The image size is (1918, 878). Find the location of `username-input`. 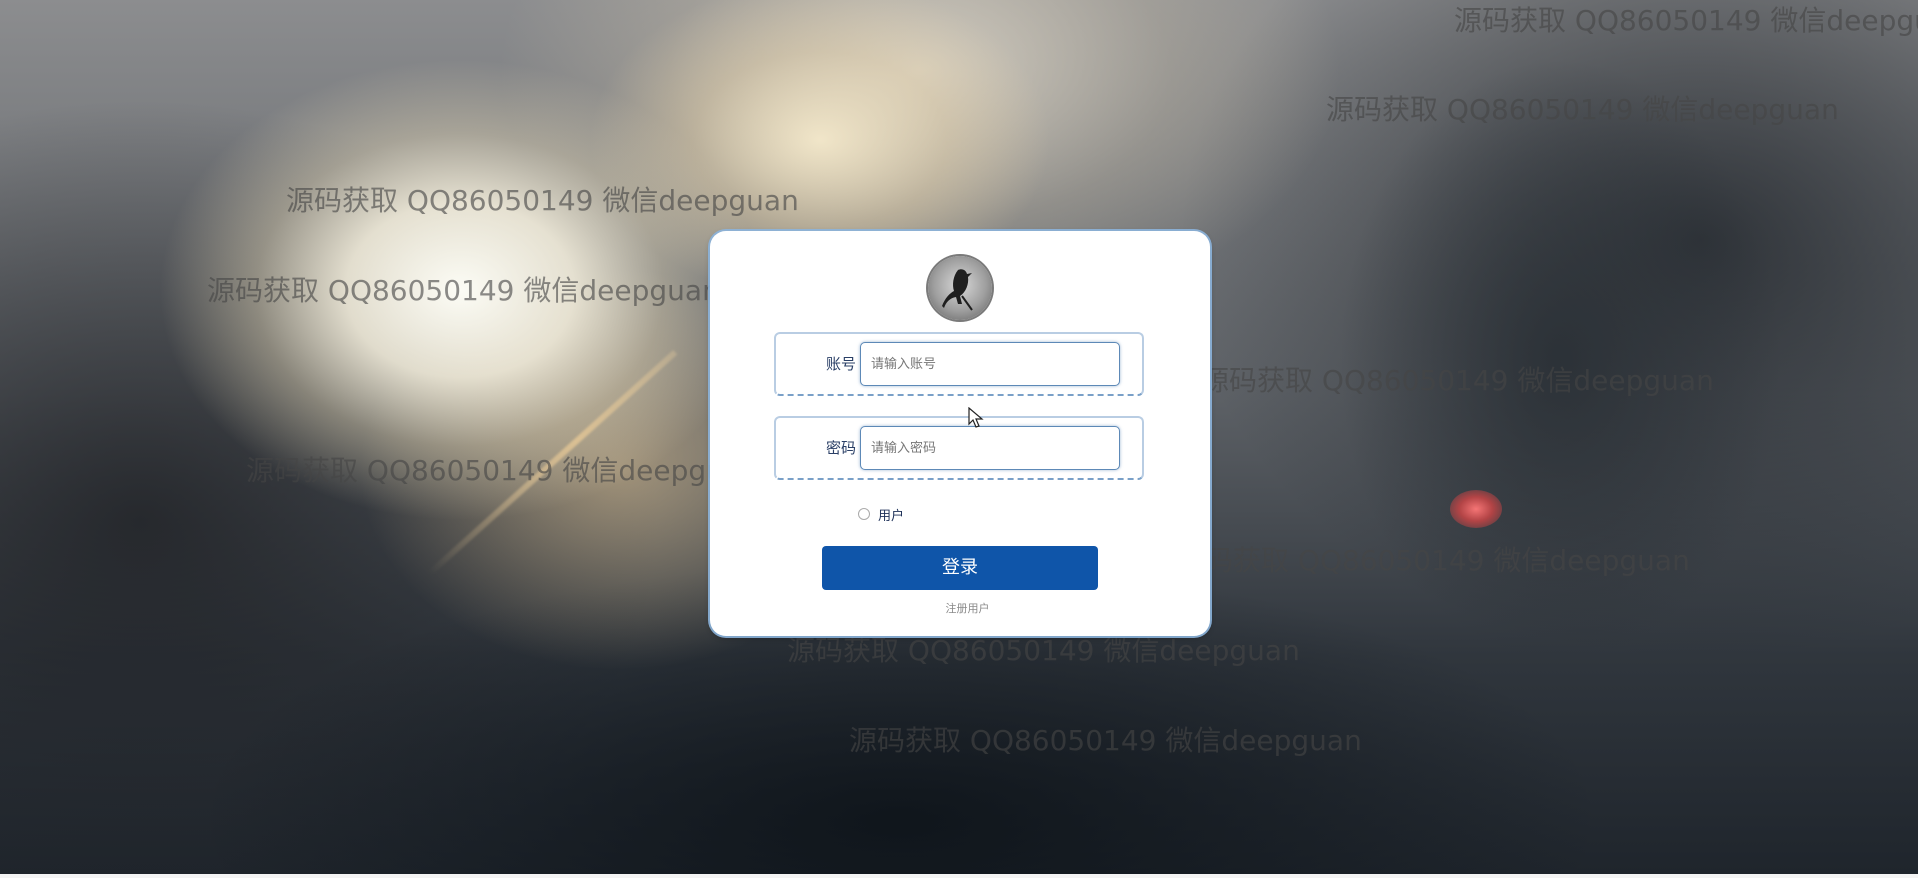

username-input is located at coordinates (990, 364).